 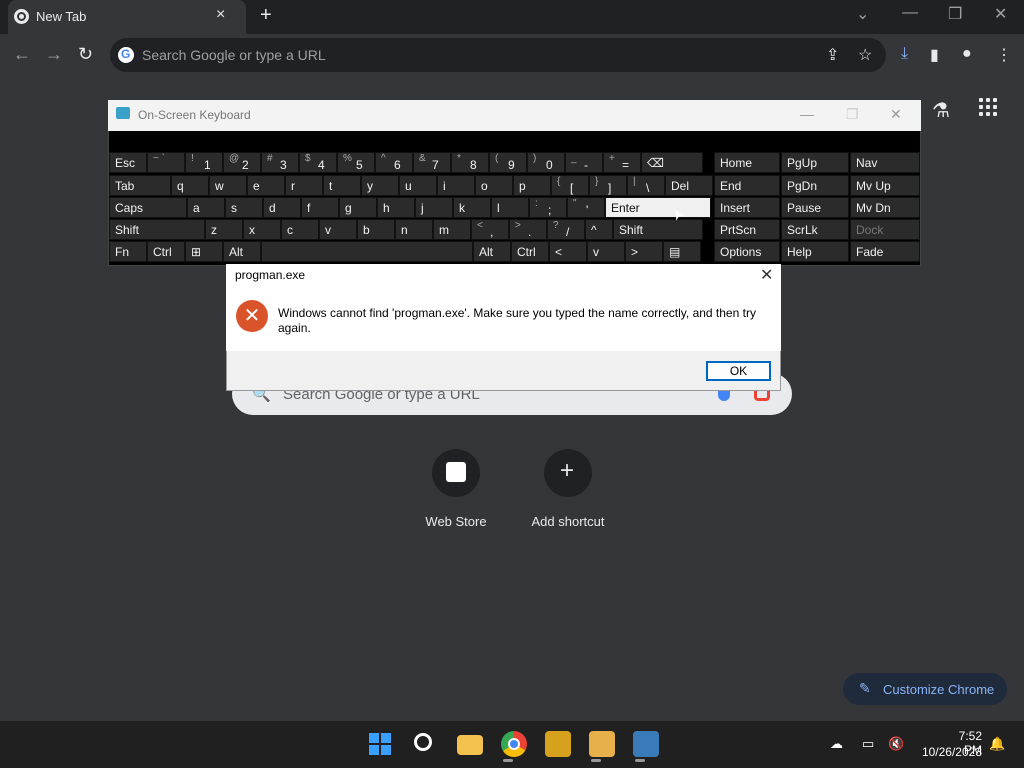 I want to click on osk-key: $4, so click(x=318, y=162).